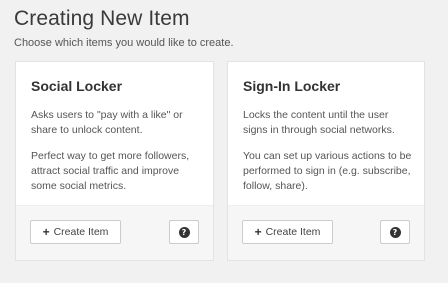 The image size is (448, 283). I want to click on card-title: Sign-In Locker, so click(292, 86).